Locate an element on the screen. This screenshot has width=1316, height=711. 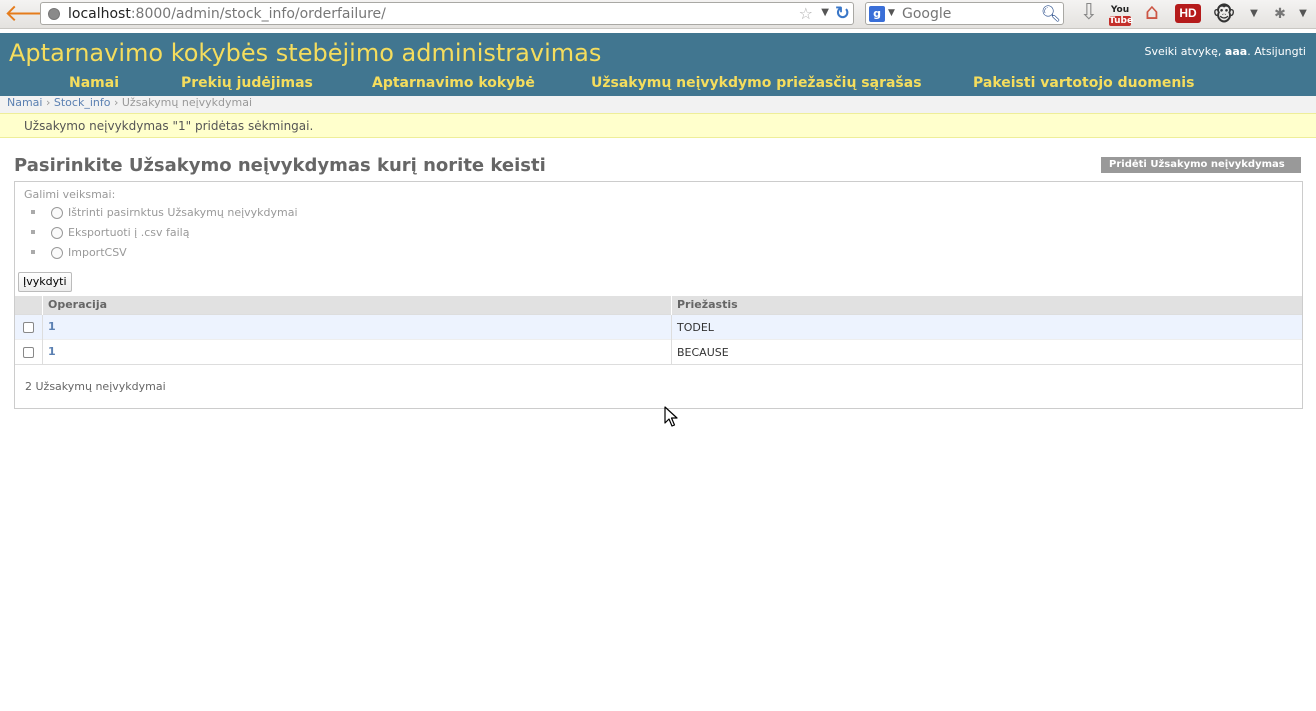
hd-icon: HD is located at coordinates (1188, 13).